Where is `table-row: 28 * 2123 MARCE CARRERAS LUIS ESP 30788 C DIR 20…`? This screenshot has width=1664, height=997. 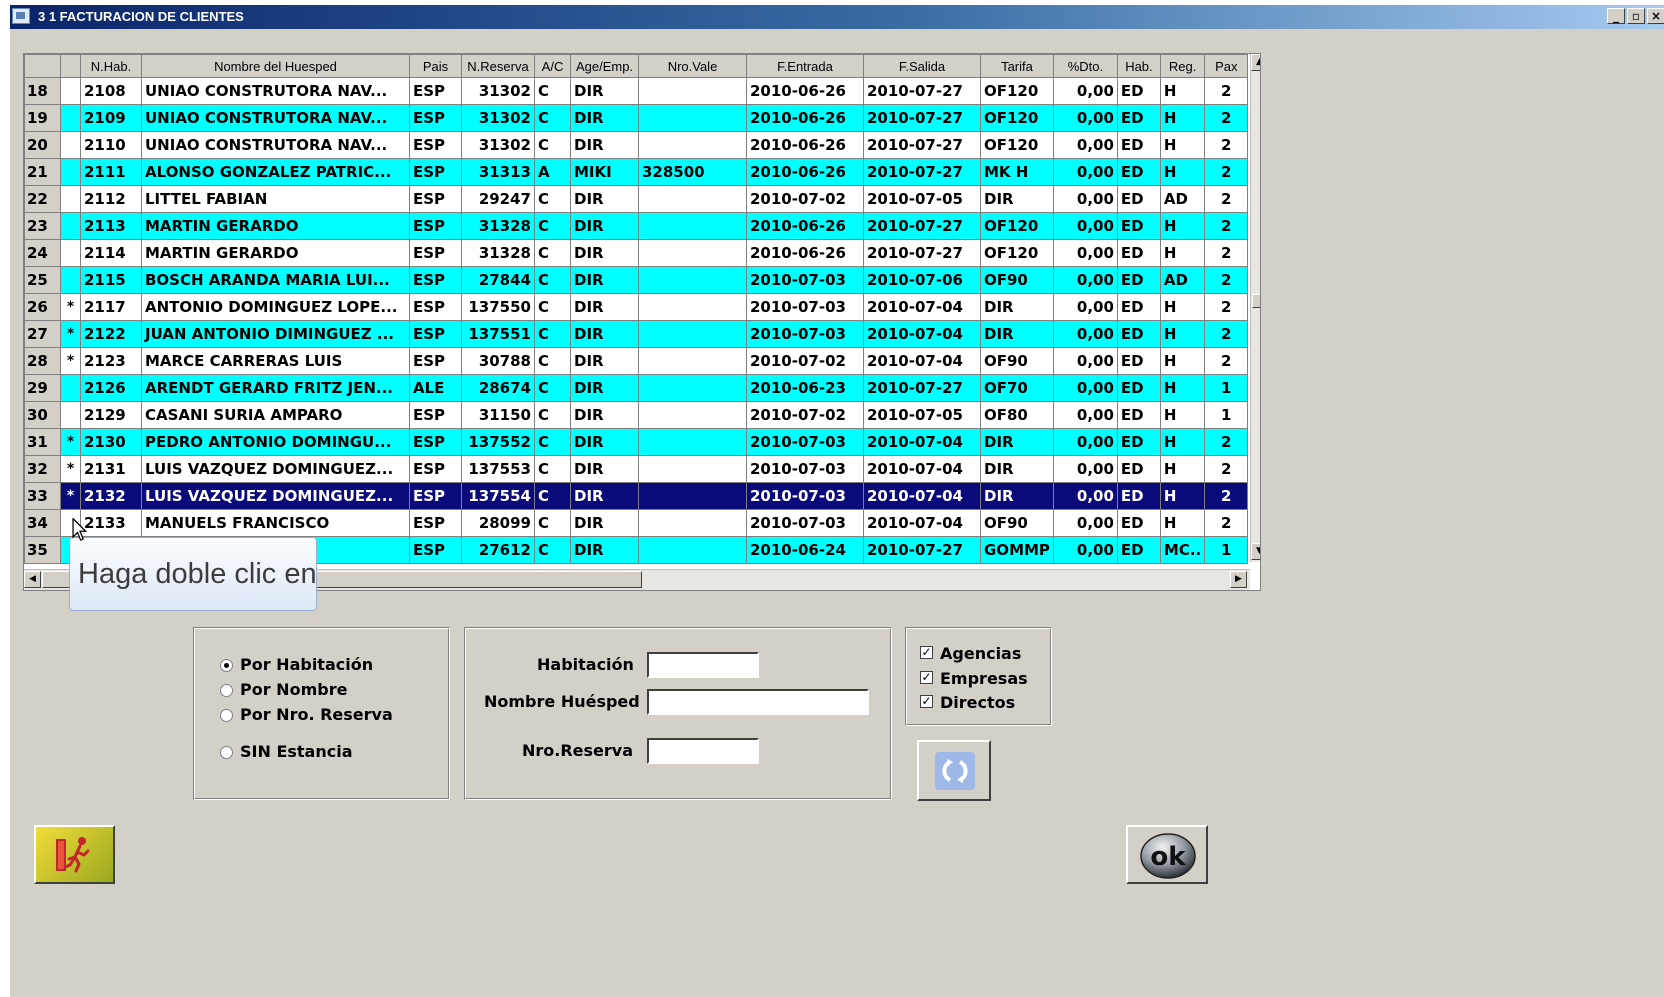
table-row: 28 * 2123 MARCE CARRERAS LUIS ESP 30788 C DIR 20… is located at coordinates (636, 361).